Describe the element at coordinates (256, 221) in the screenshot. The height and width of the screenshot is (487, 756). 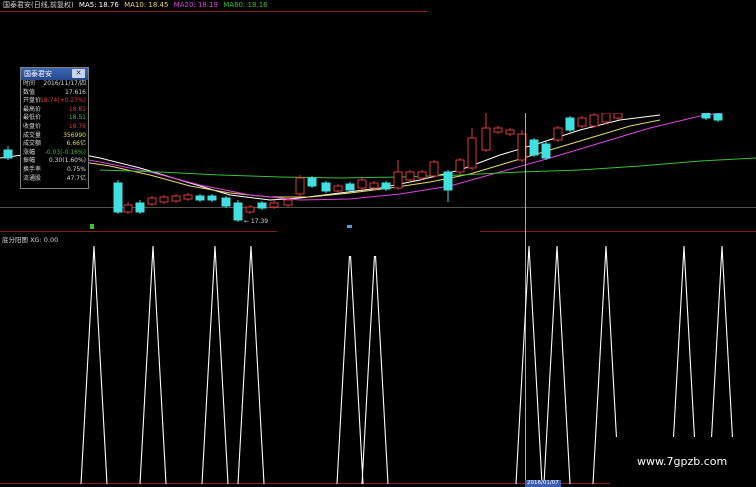
I see `low-price-annotation: ← 17.39` at that location.